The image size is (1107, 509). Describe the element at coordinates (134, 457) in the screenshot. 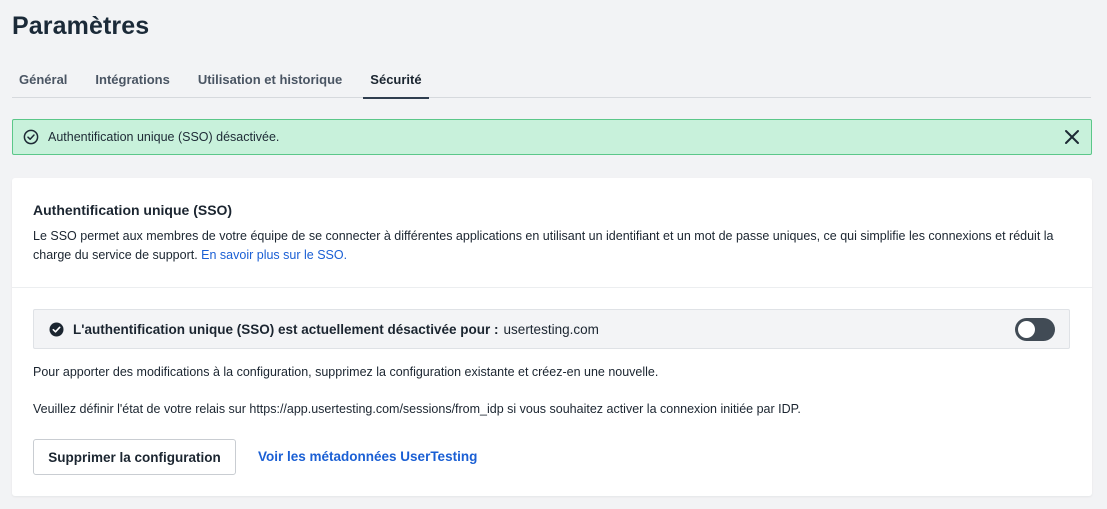

I see `delete-configuration-button: Supprimer la configuration` at that location.